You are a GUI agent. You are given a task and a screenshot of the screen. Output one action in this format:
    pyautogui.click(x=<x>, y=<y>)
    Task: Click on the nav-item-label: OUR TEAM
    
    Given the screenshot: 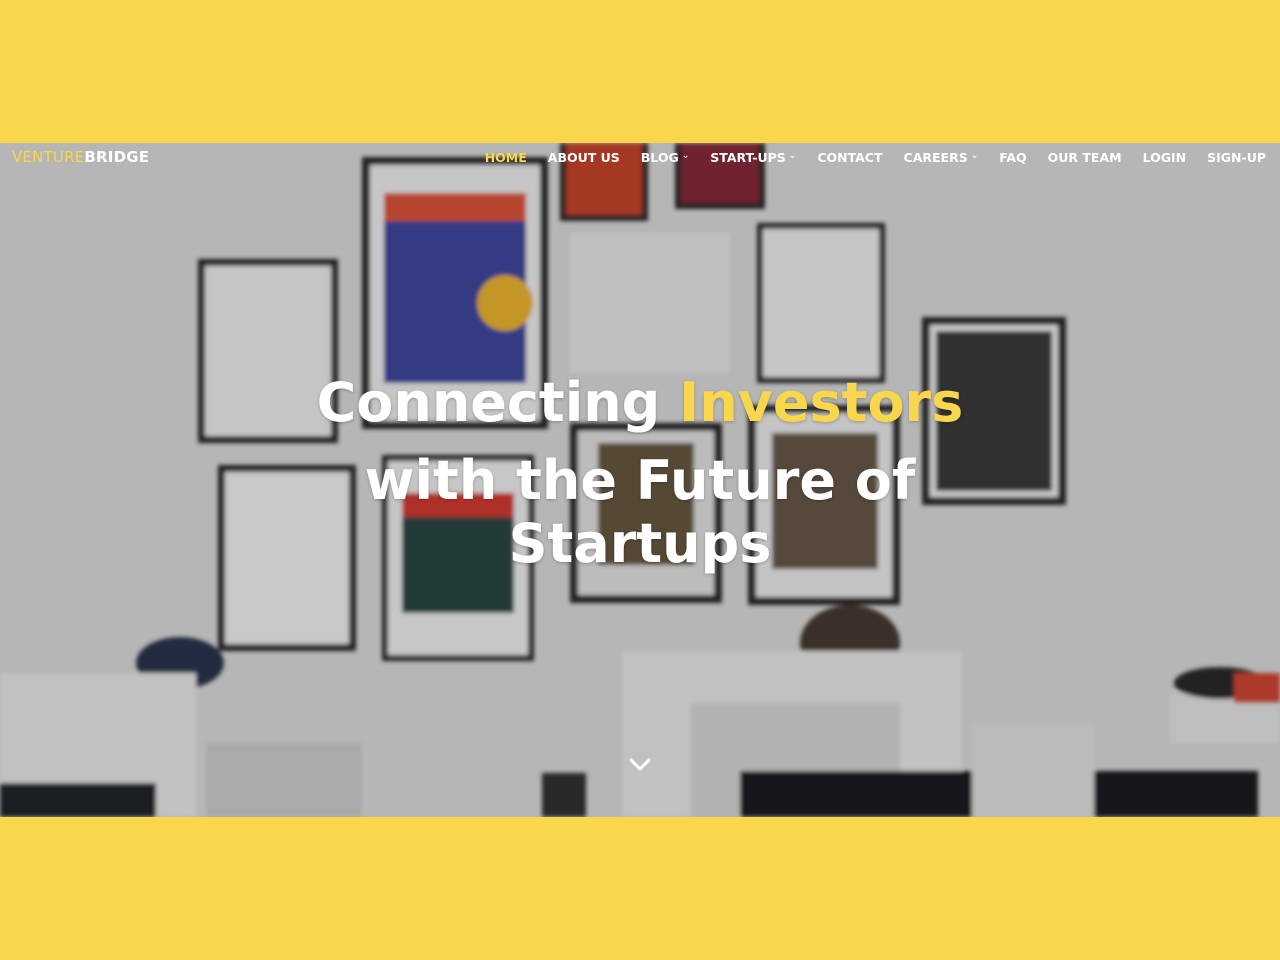 What is the action you would take?
    pyautogui.click(x=1084, y=157)
    